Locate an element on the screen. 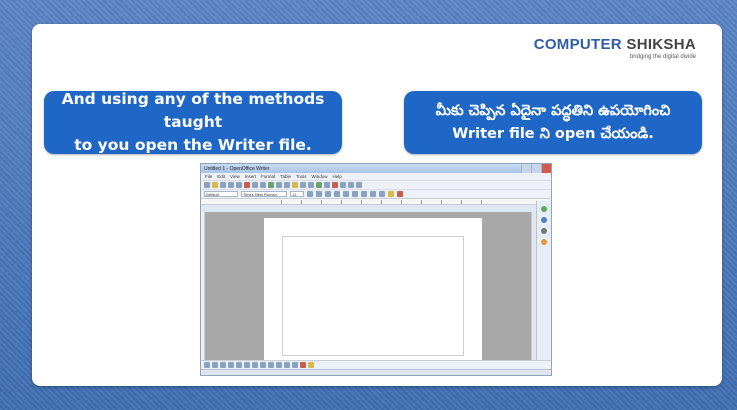  font-color-icon is located at coordinates (400, 194).